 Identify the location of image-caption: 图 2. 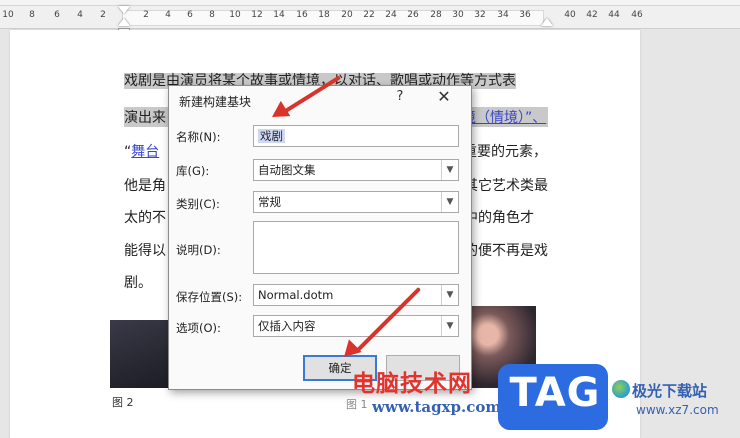
(123, 402).